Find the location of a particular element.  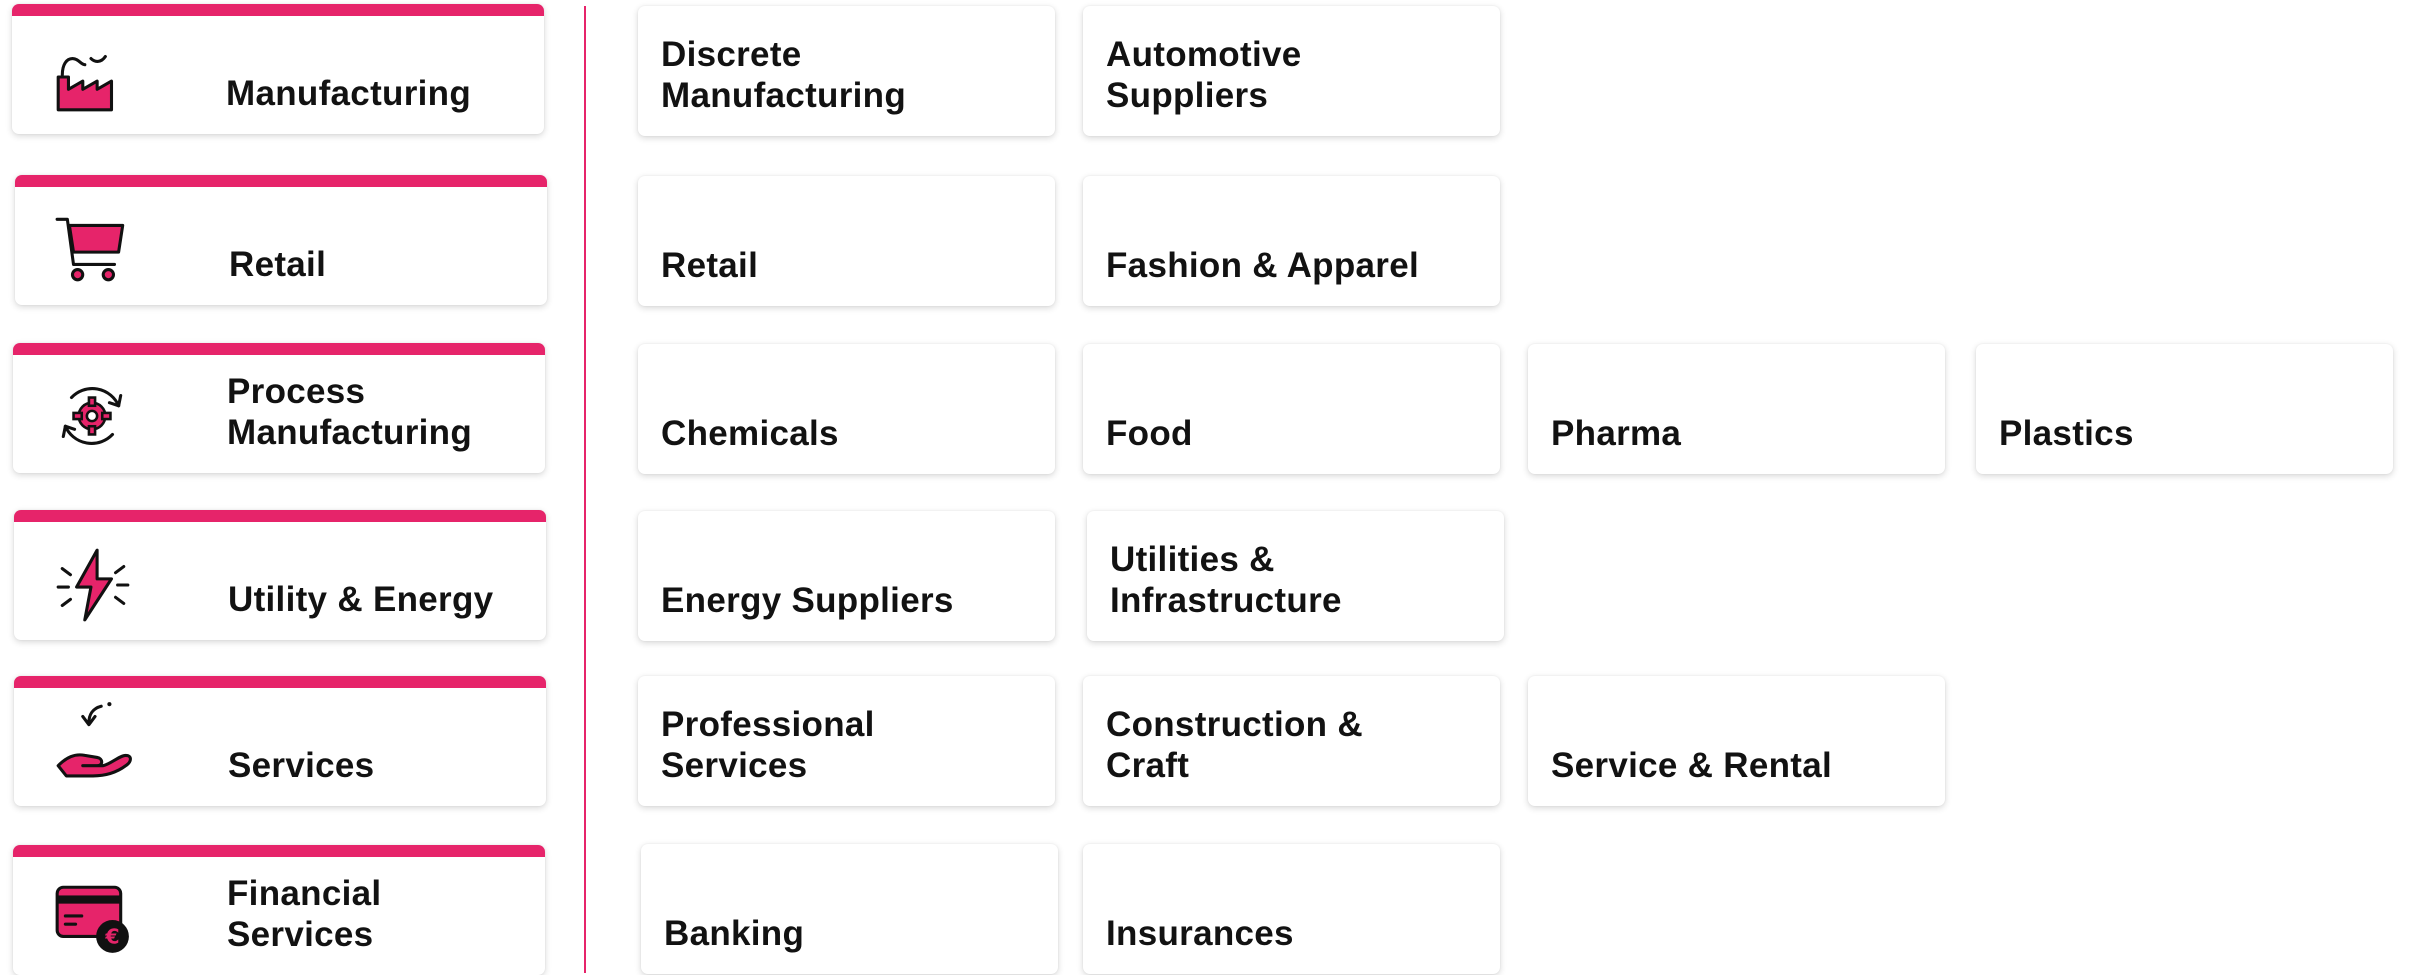

category-label: Process Manufacturing is located at coordinates (350, 412).